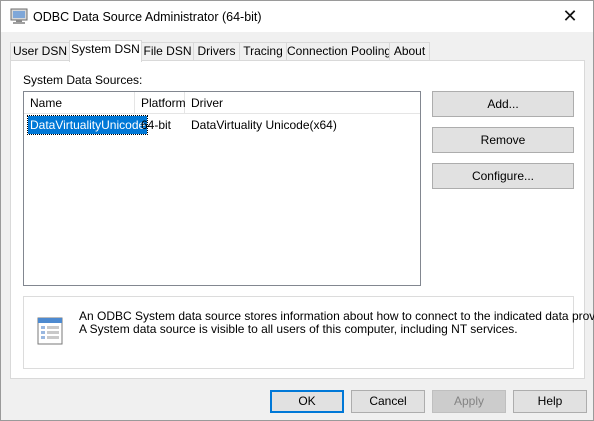 This screenshot has width=594, height=421. What do you see at coordinates (307, 401) in the screenshot?
I see `ok-button: OK` at bounding box center [307, 401].